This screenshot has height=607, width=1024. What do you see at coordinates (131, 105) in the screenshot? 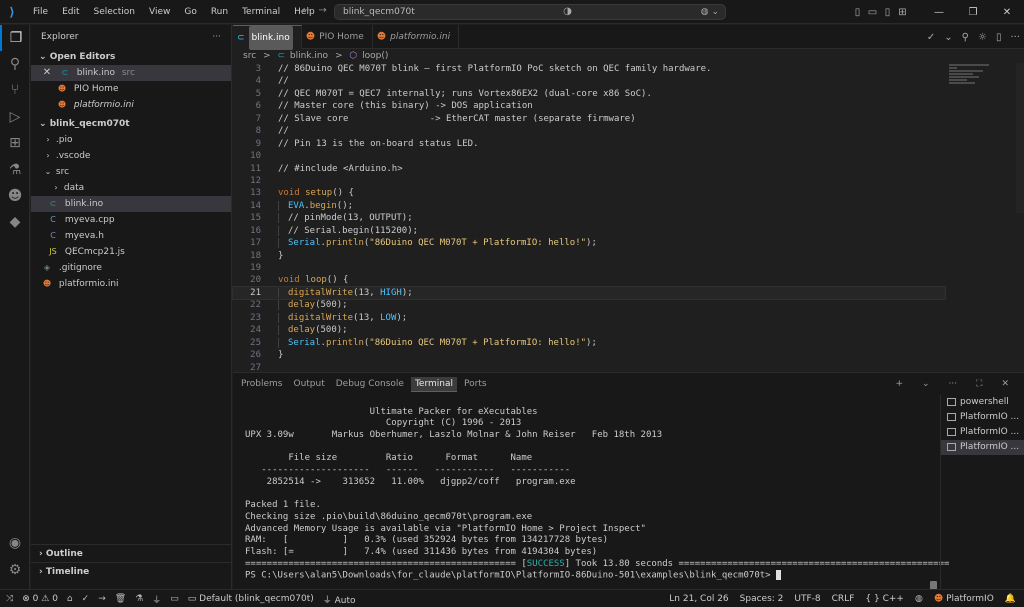
I see `open-editor-platformio-ini: ☻ platformio.ini` at bounding box center [131, 105].